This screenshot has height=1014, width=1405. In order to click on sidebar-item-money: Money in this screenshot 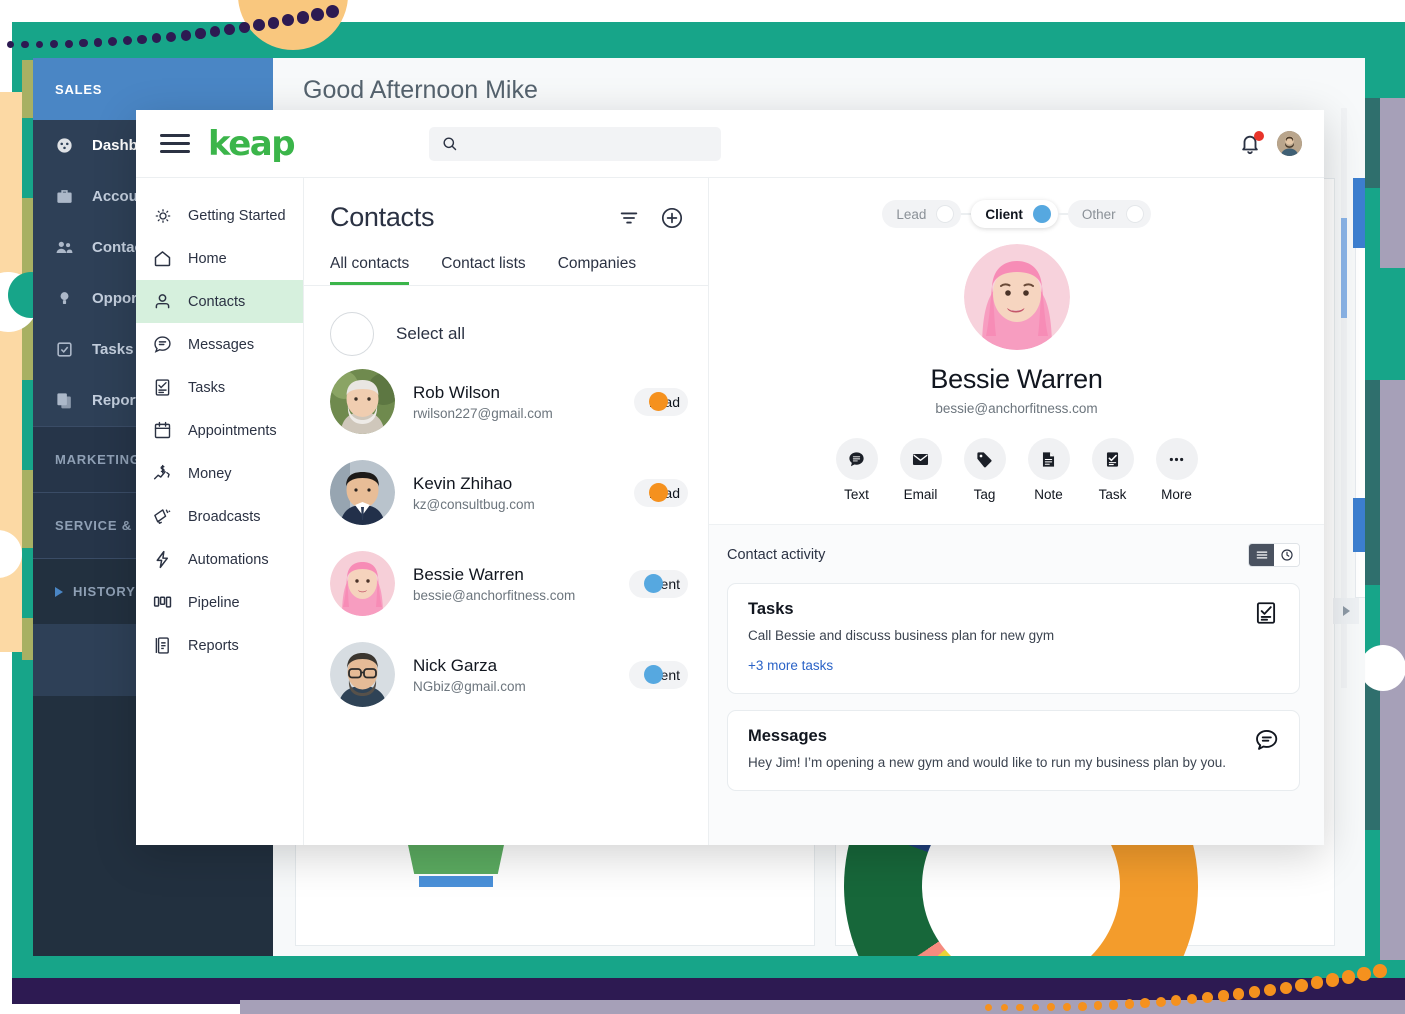, I will do `click(219, 473)`.